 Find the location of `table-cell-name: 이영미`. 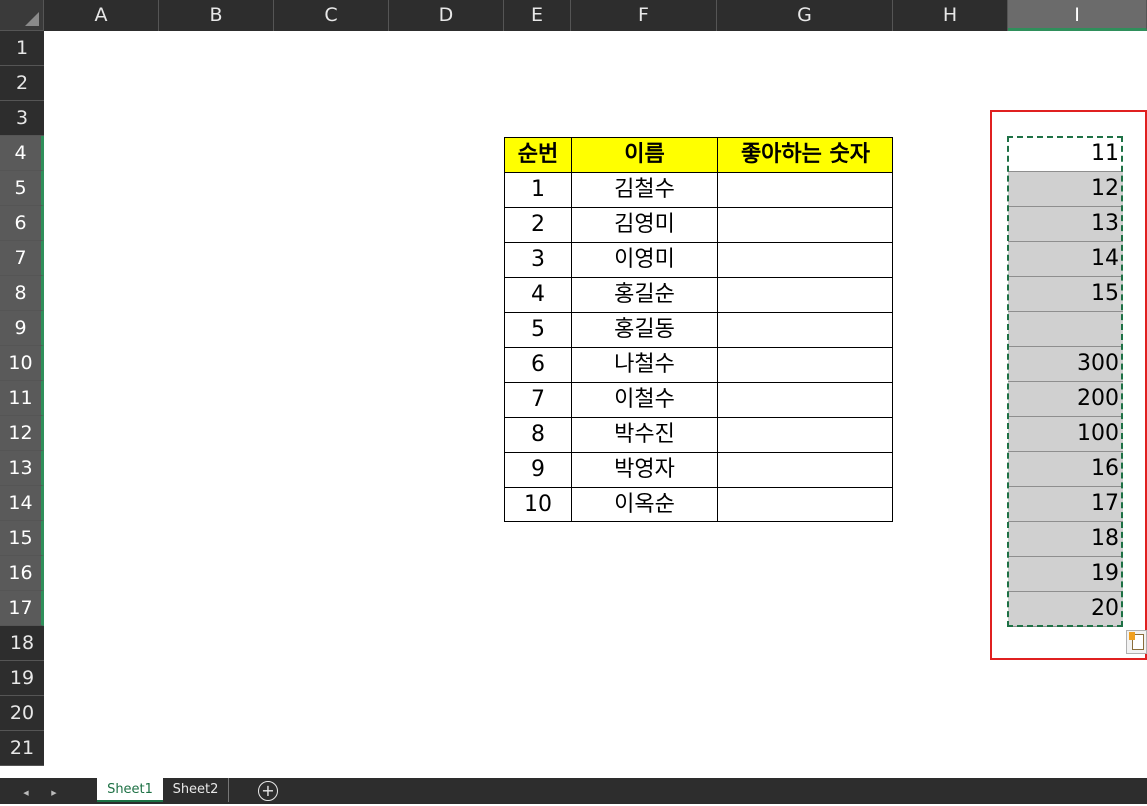

table-cell-name: 이영미 is located at coordinates (644, 259).